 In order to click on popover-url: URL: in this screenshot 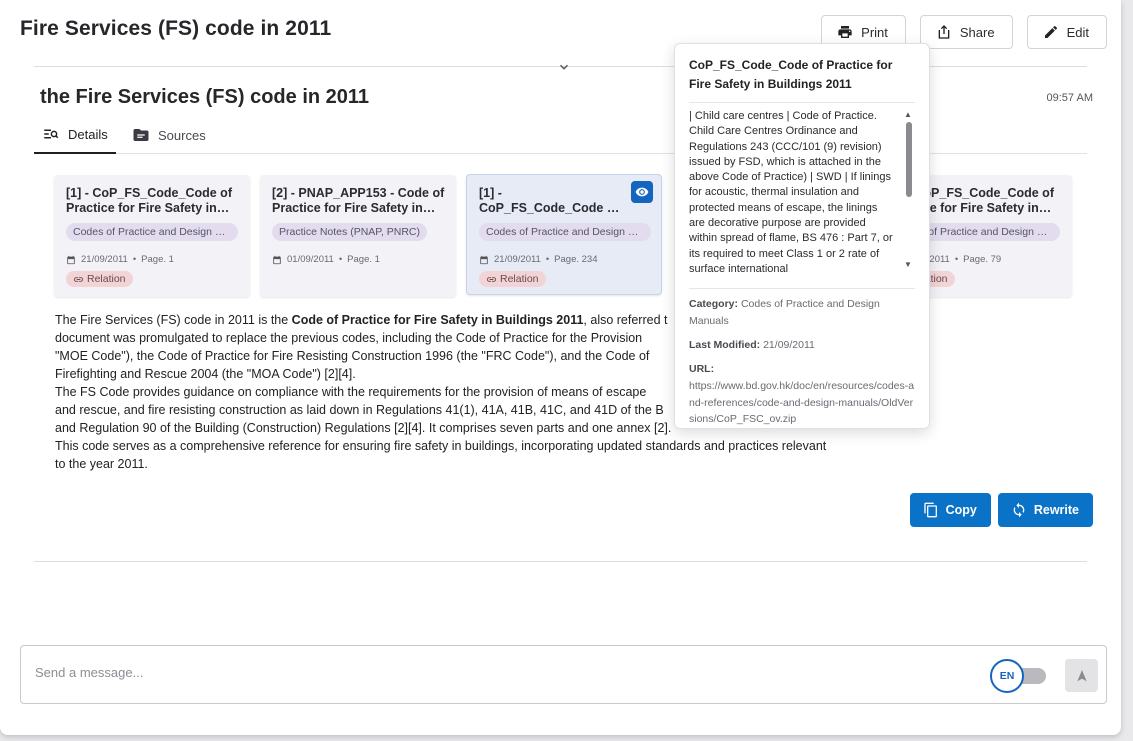, I will do `click(802, 369)`.